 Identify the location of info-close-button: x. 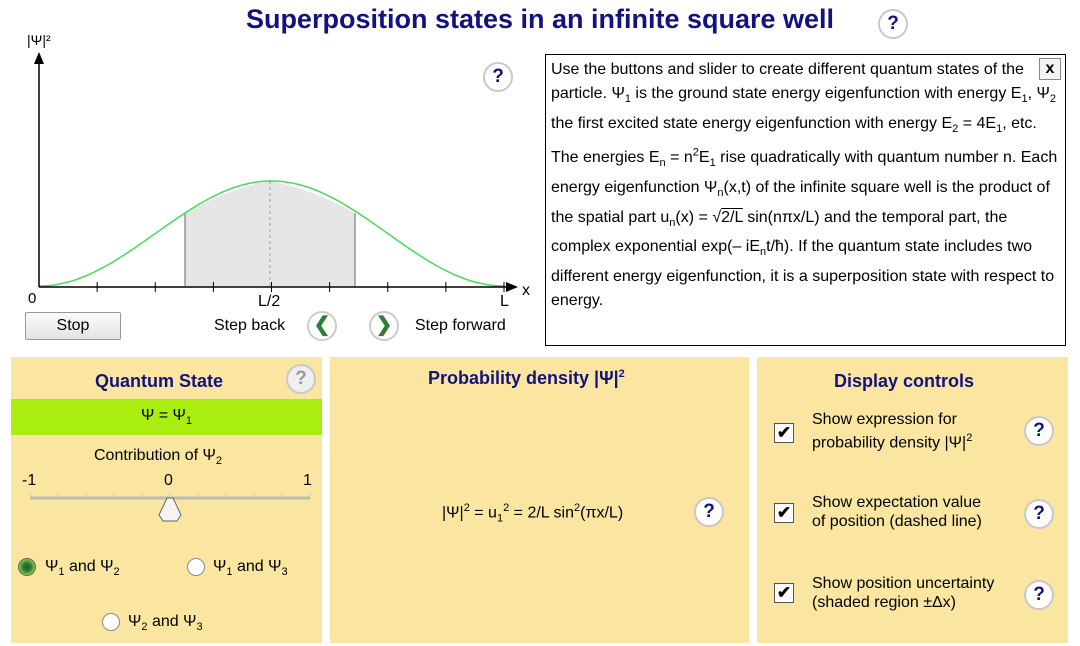
(1050, 69).